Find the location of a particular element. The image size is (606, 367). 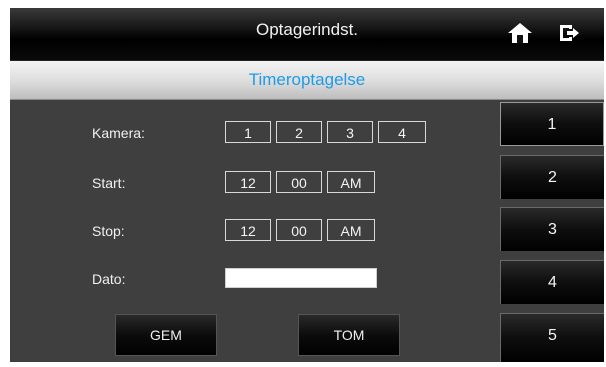

start-ampm-field: AM is located at coordinates (351, 182).